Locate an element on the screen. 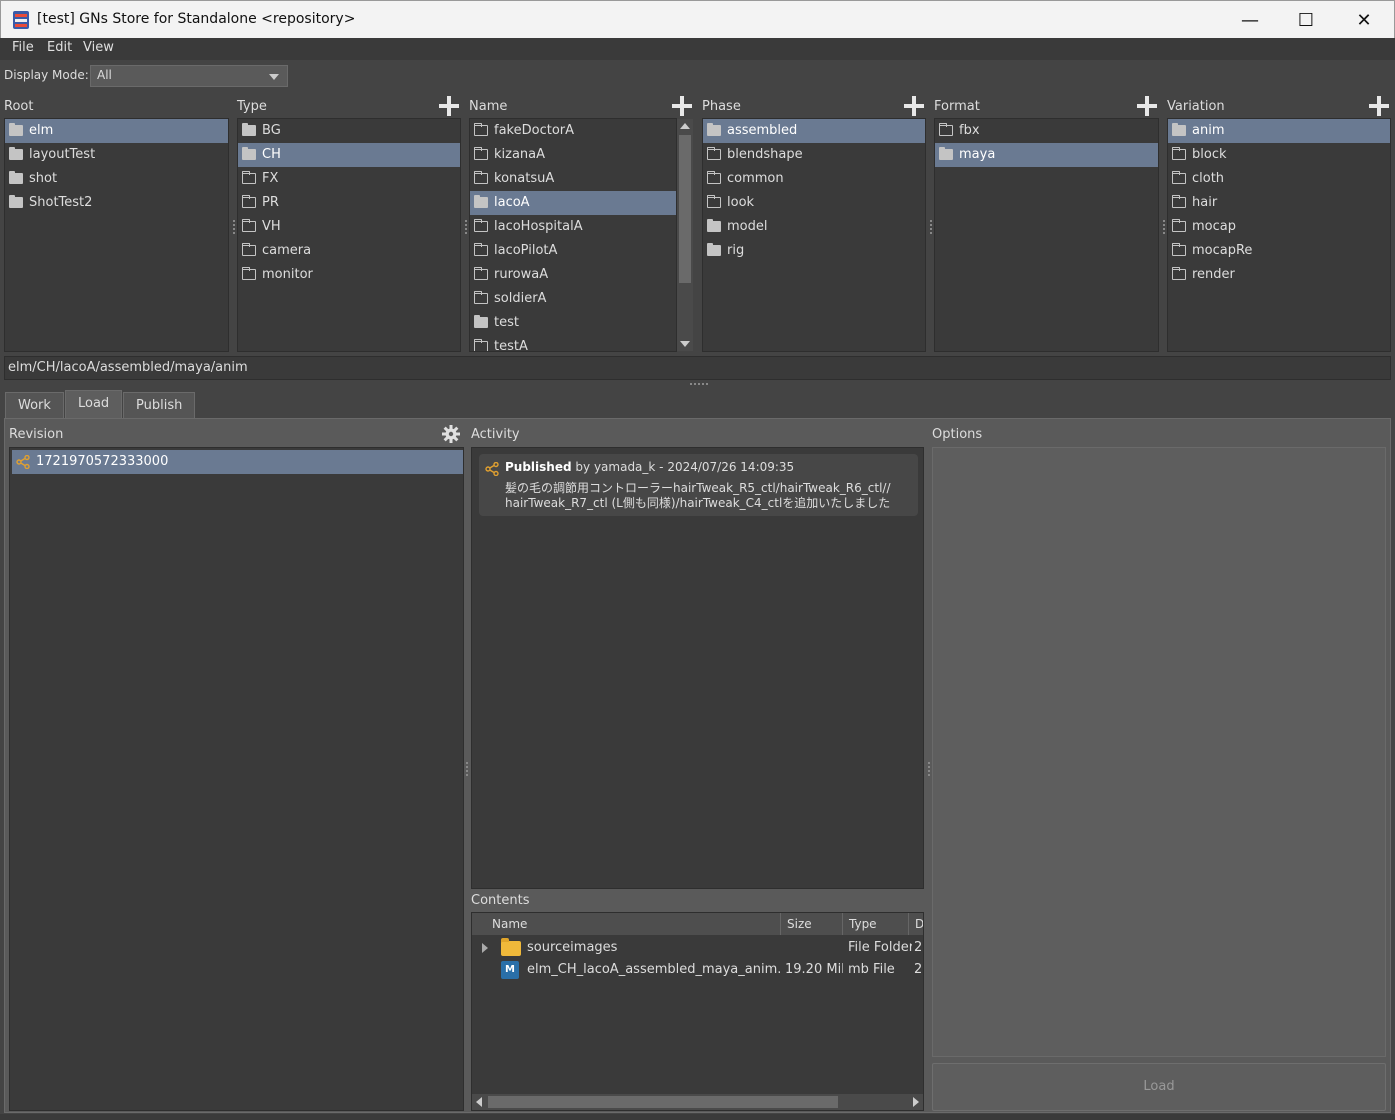 Image resolution: width=1395 pixels, height=1120 pixels. variation-list-item: hair is located at coordinates (1279, 203).